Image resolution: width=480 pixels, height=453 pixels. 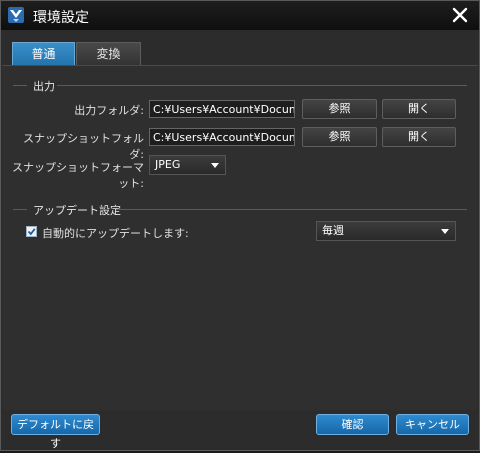 What do you see at coordinates (187, 165) in the screenshot?
I see `snapshot-format-select: JPEG` at bounding box center [187, 165].